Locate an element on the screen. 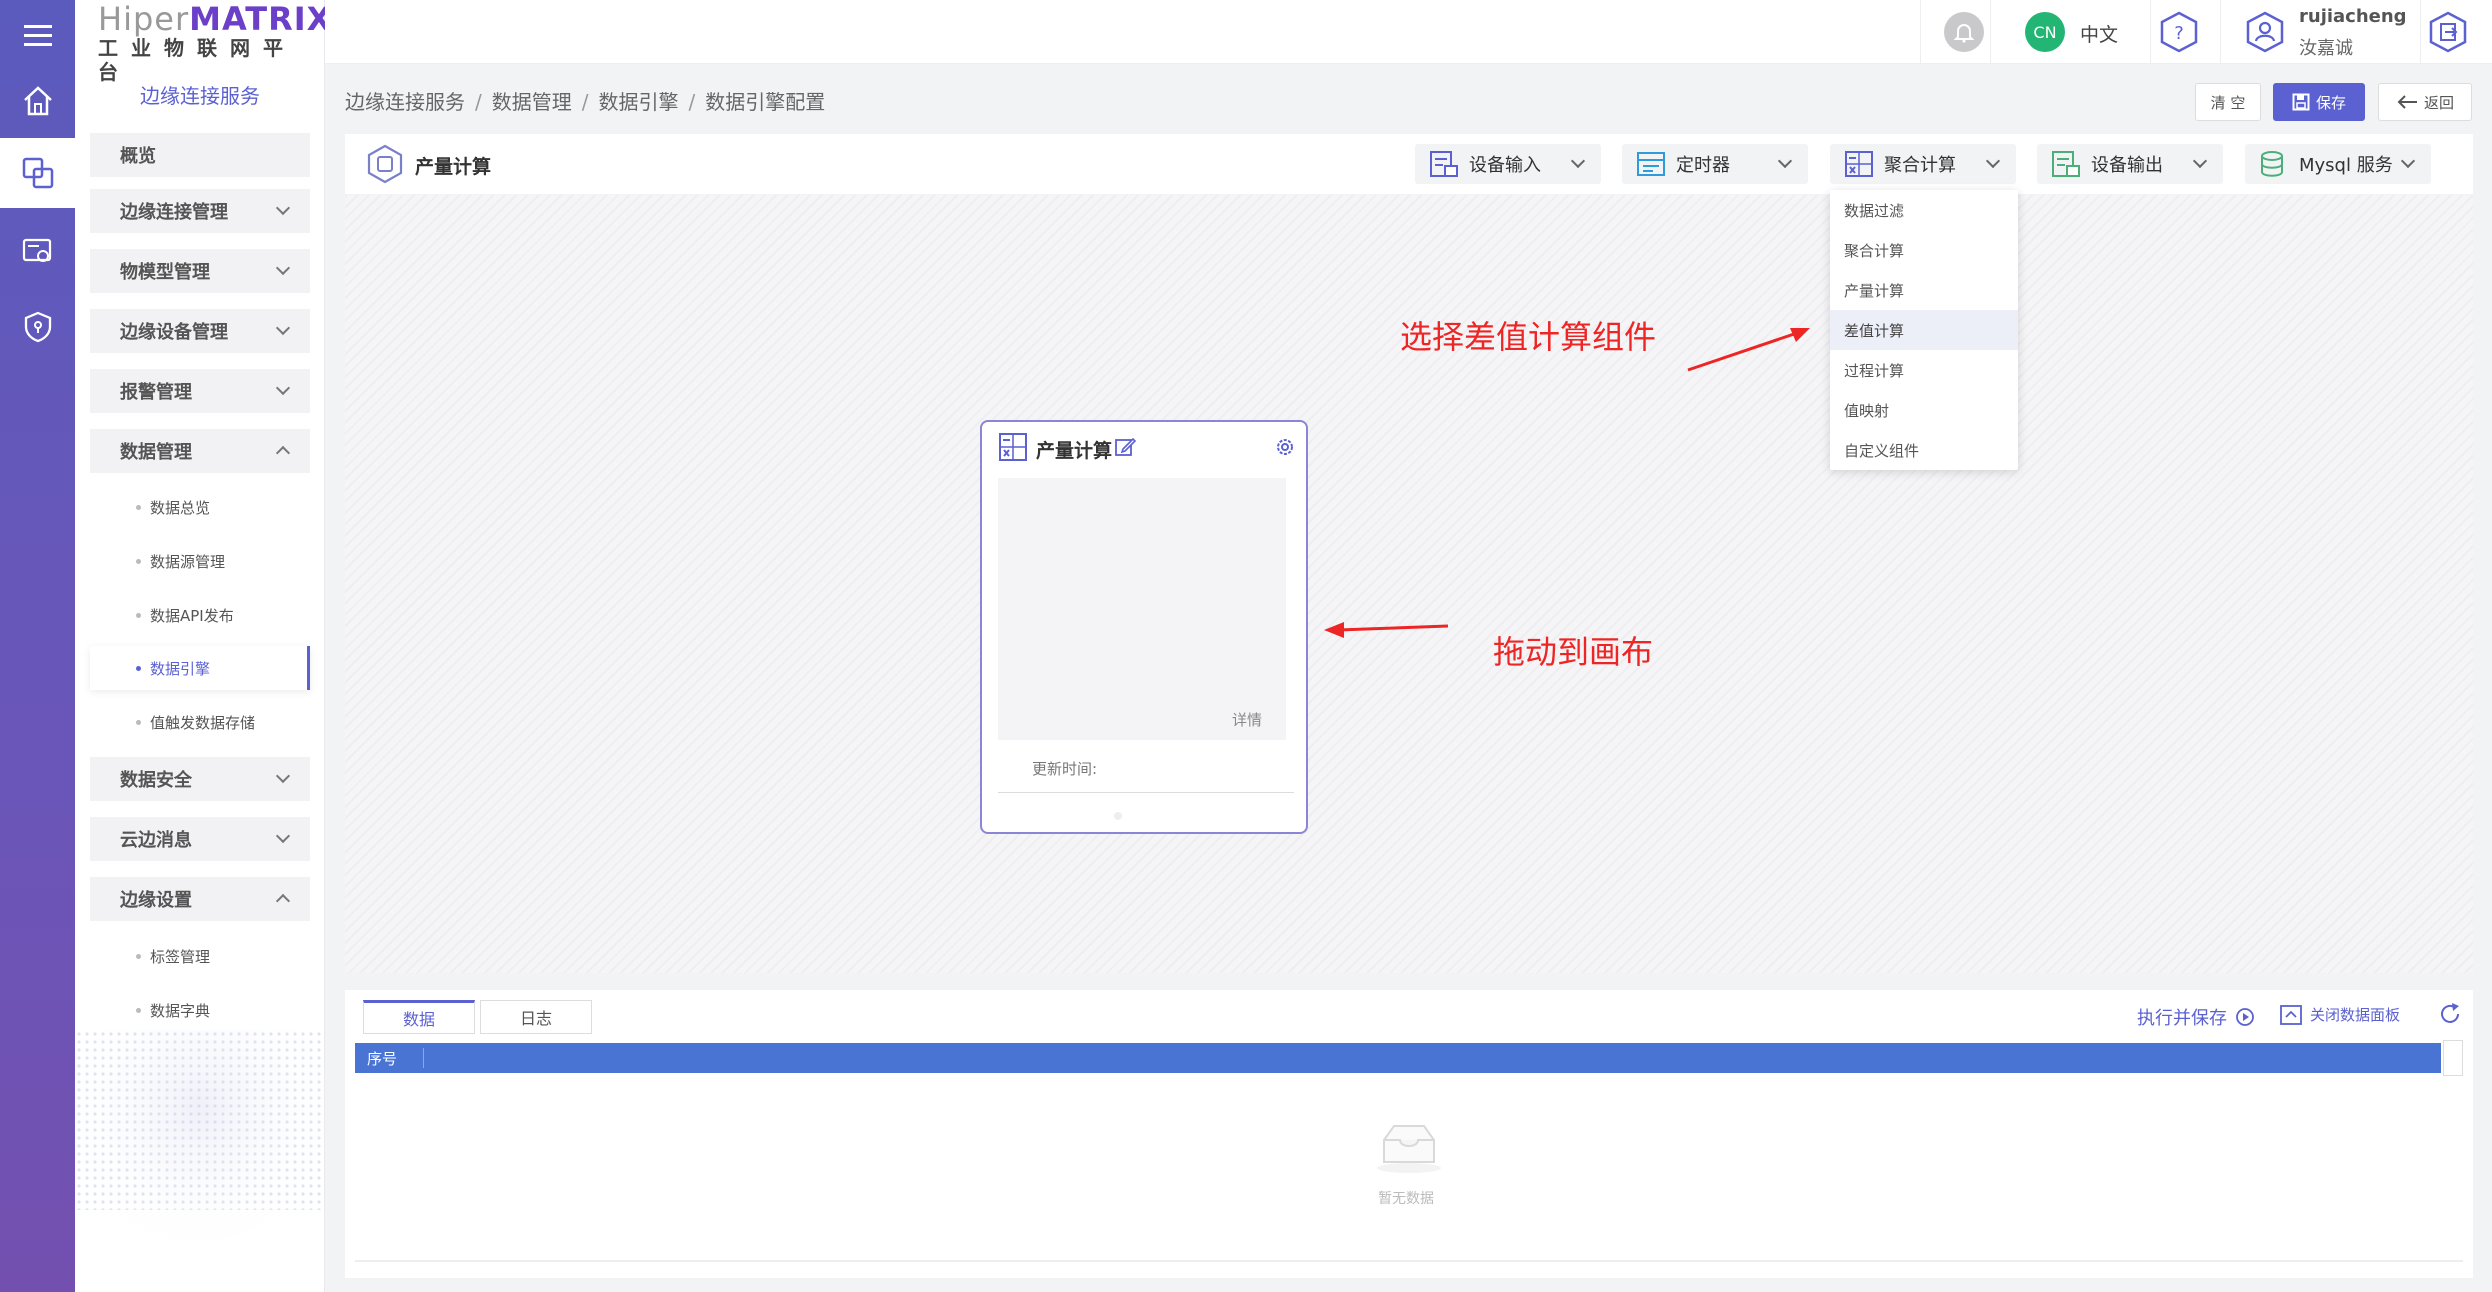 This screenshot has width=2492, height=1292. menu-thing-model: 物模型管理 is located at coordinates (200, 271).